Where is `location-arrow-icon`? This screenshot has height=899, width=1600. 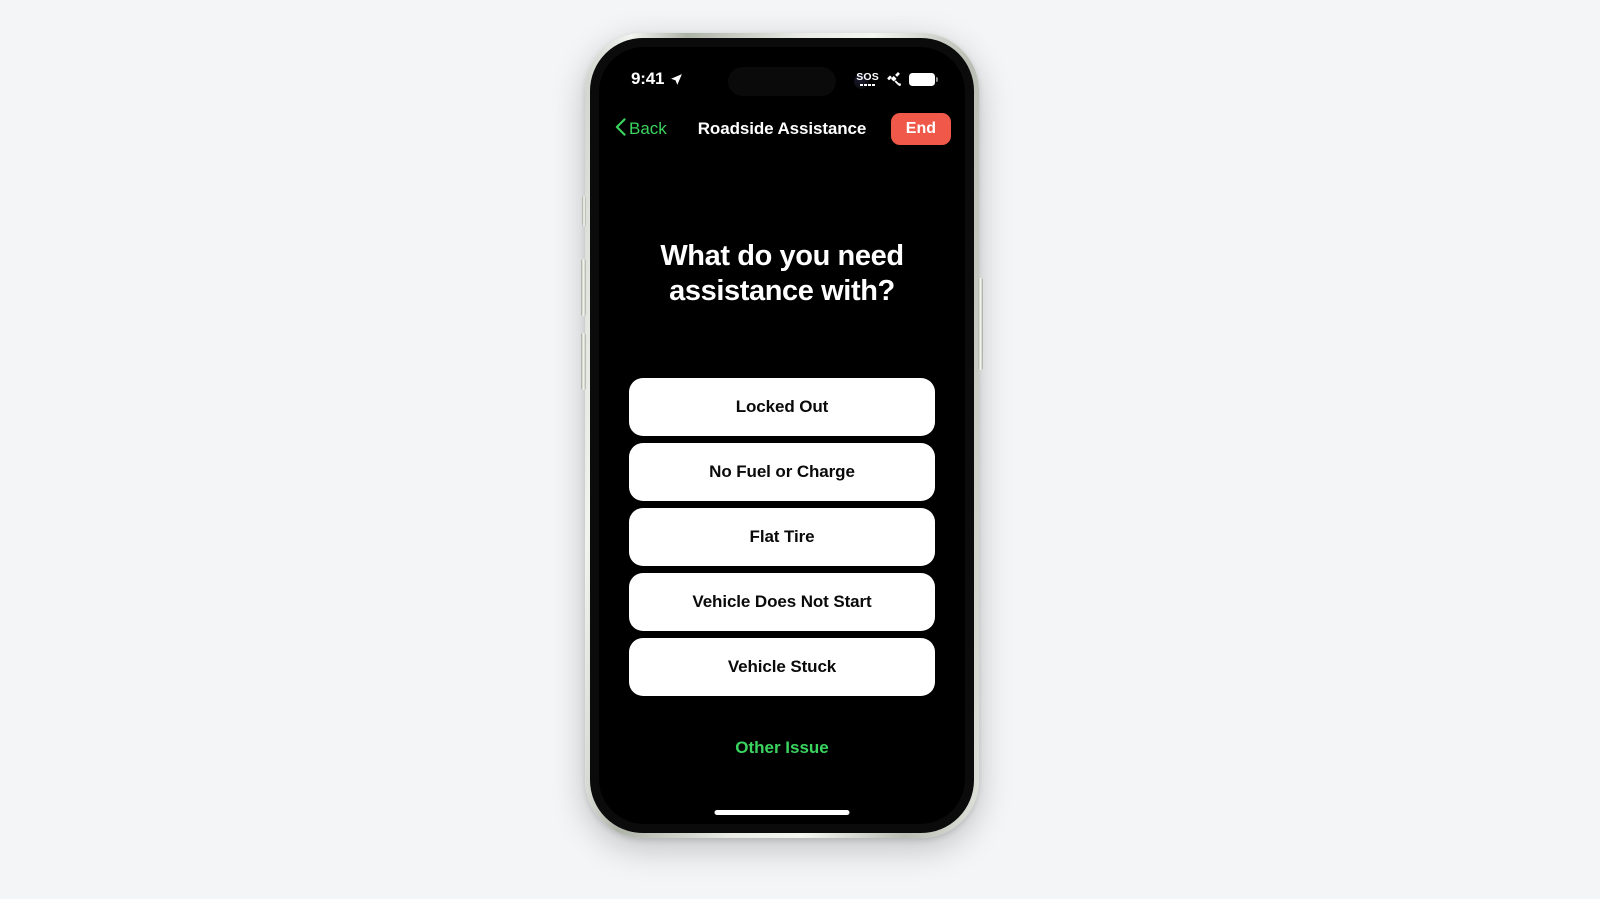 location-arrow-icon is located at coordinates (676, 74).